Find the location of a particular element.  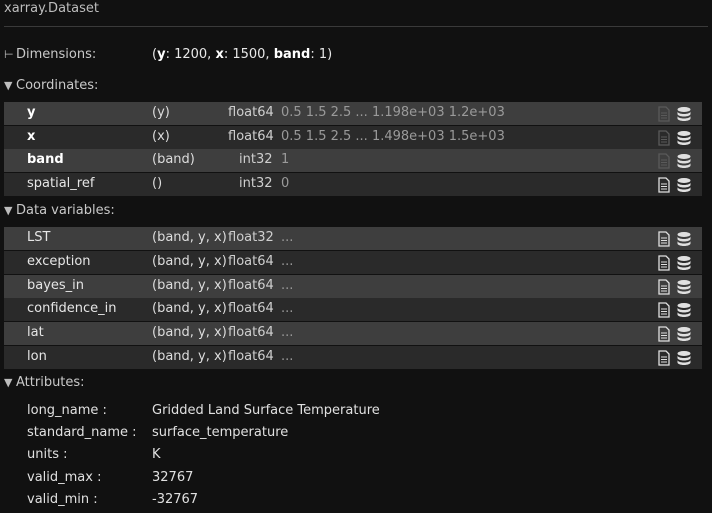

var-dims: () is located at coordinates (157, 183).